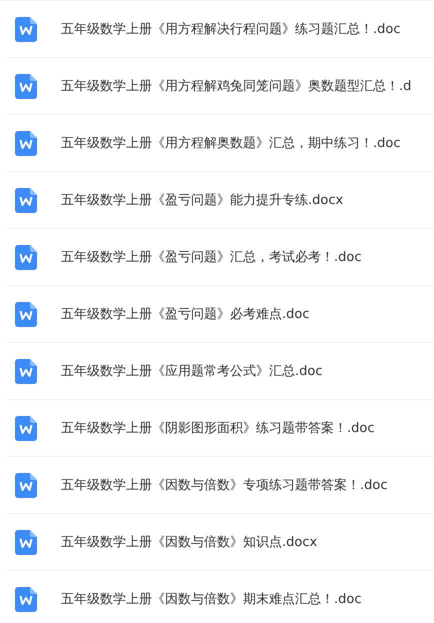 This screenshot has width=434, height=623. Describe the element at coordinates (211, 599) in the screenshot. I see `file-name: 五年级数学上册《因数与倍数》期末难点汇总！.doc` at that location.